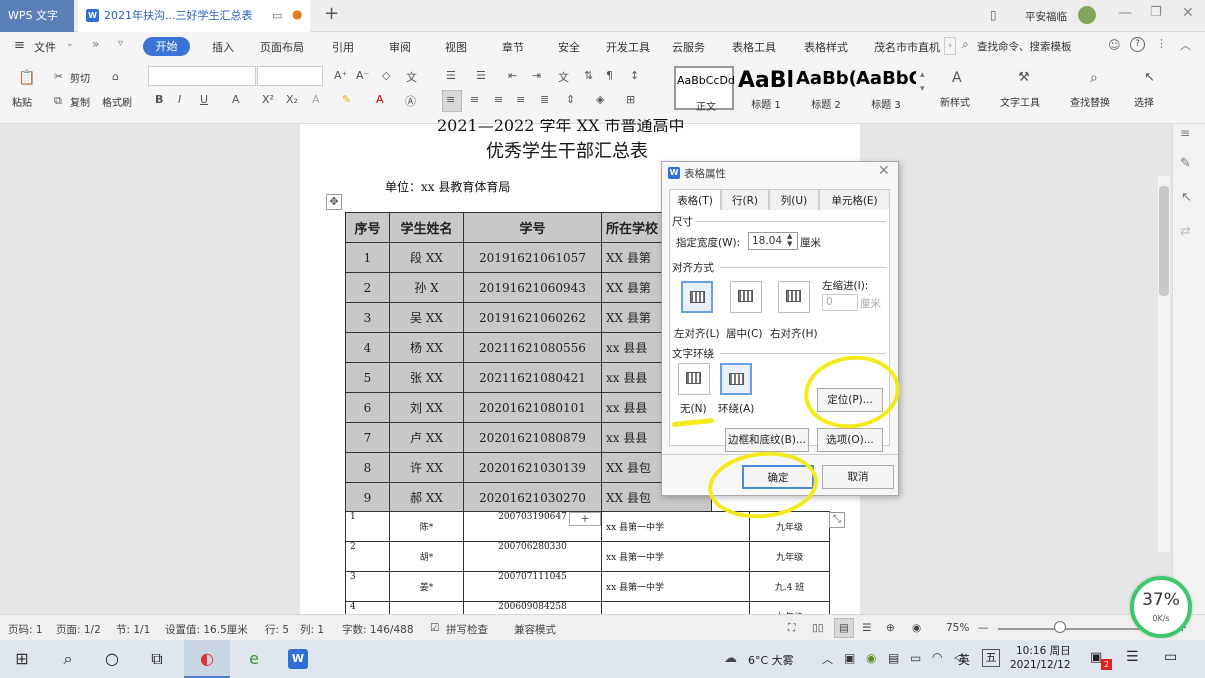 This screenshot has width=1205, height=678. I want to click on tab-table-tools: 表格工具, so click(754, 47).